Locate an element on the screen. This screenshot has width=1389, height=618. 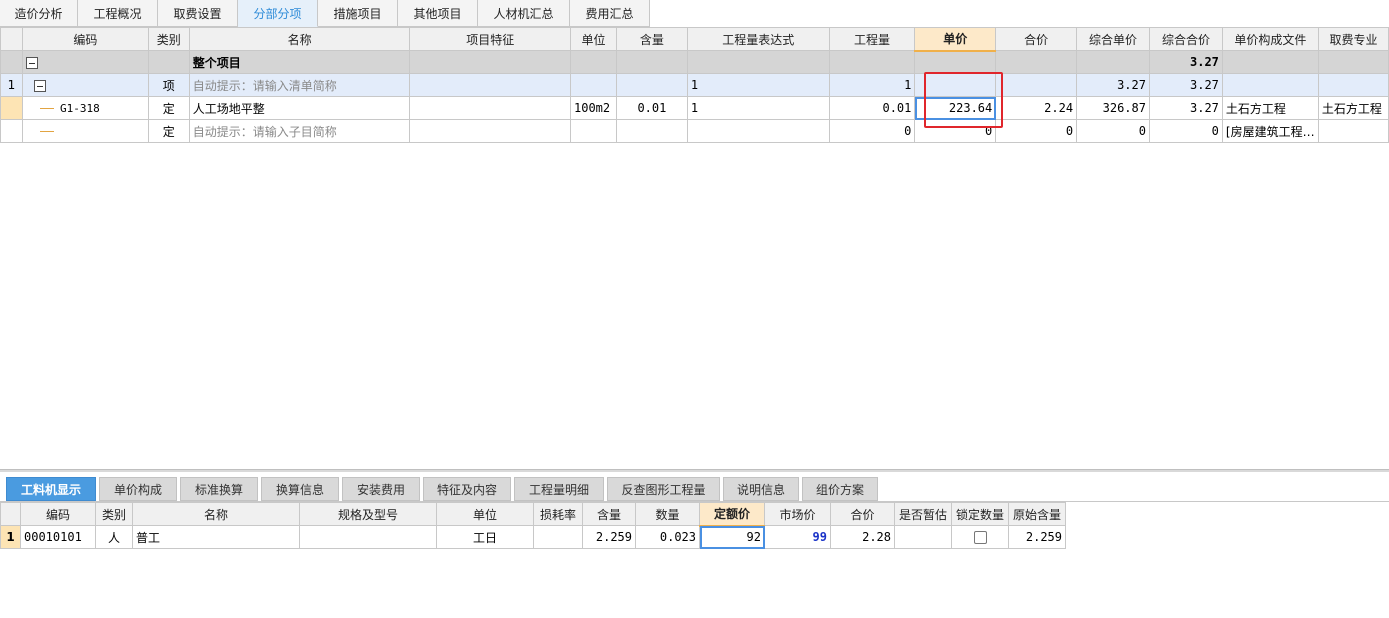
table-row: 1 项 自动提示：请输入清单简称 1 1 3.27 3.27 is located at coordinates (694, 85).